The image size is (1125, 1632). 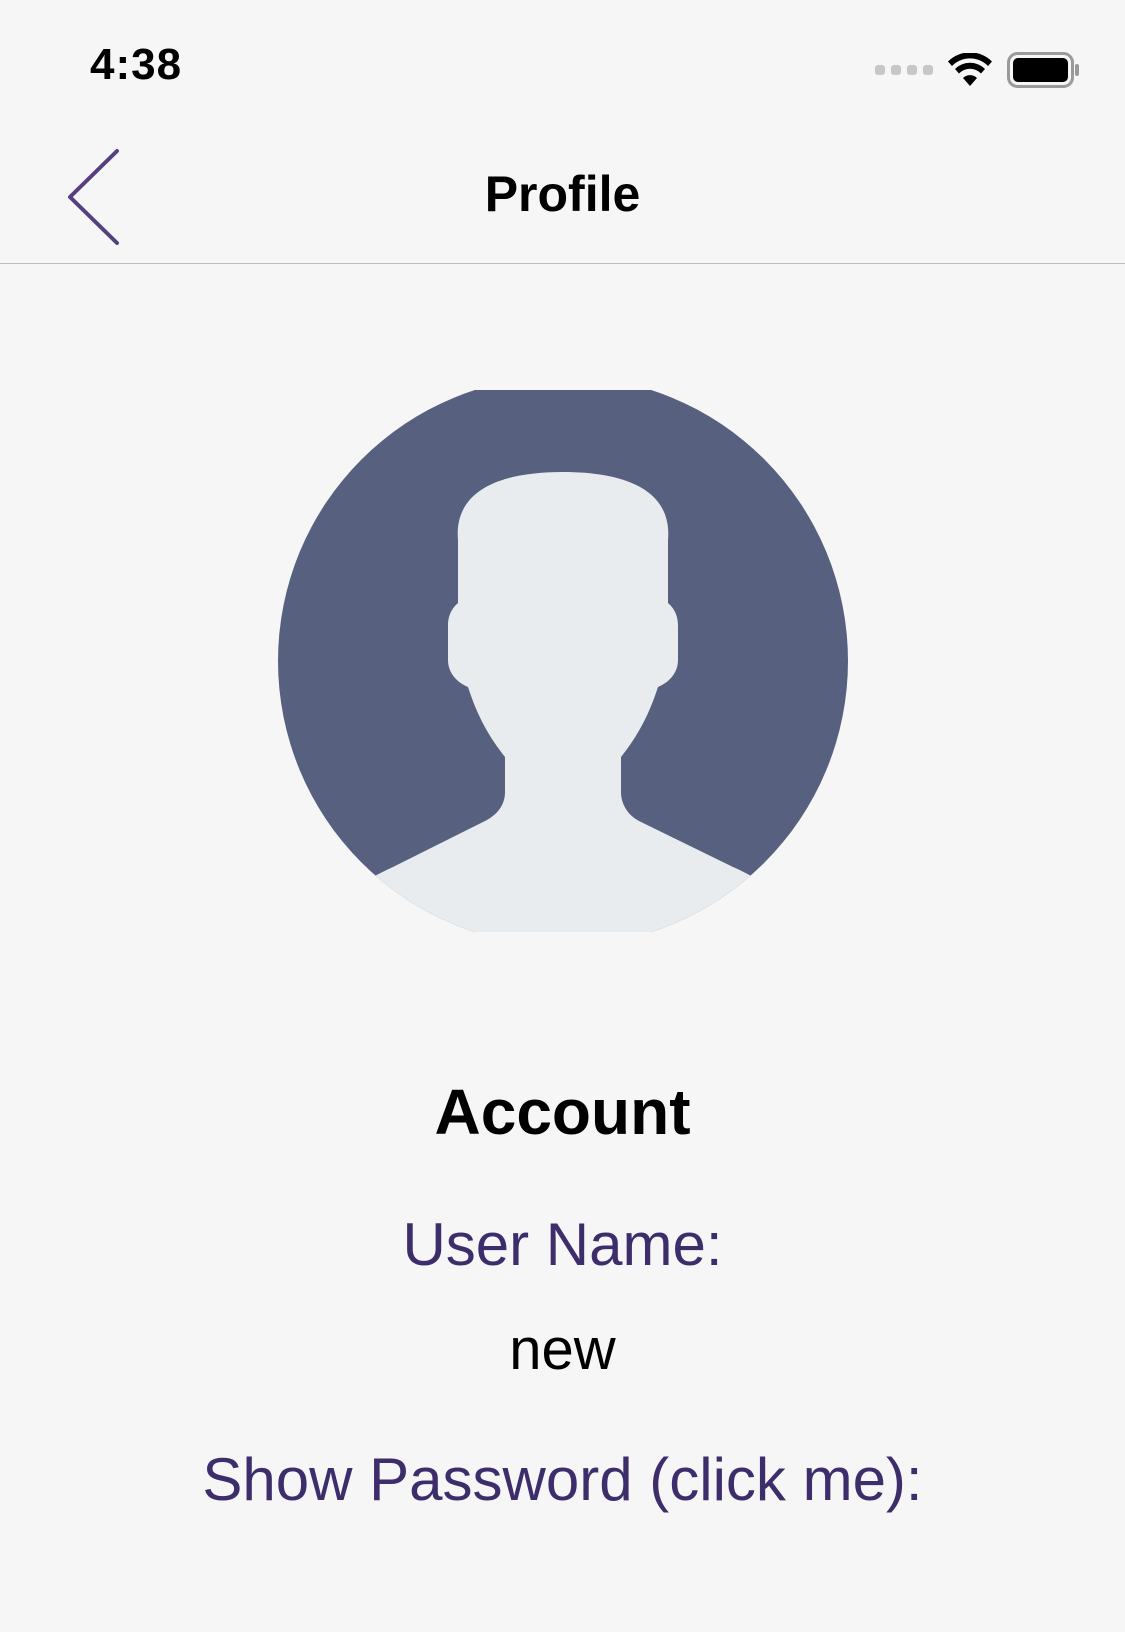 I want to click on nav-bar: Profile, so click(x=562, y=199).